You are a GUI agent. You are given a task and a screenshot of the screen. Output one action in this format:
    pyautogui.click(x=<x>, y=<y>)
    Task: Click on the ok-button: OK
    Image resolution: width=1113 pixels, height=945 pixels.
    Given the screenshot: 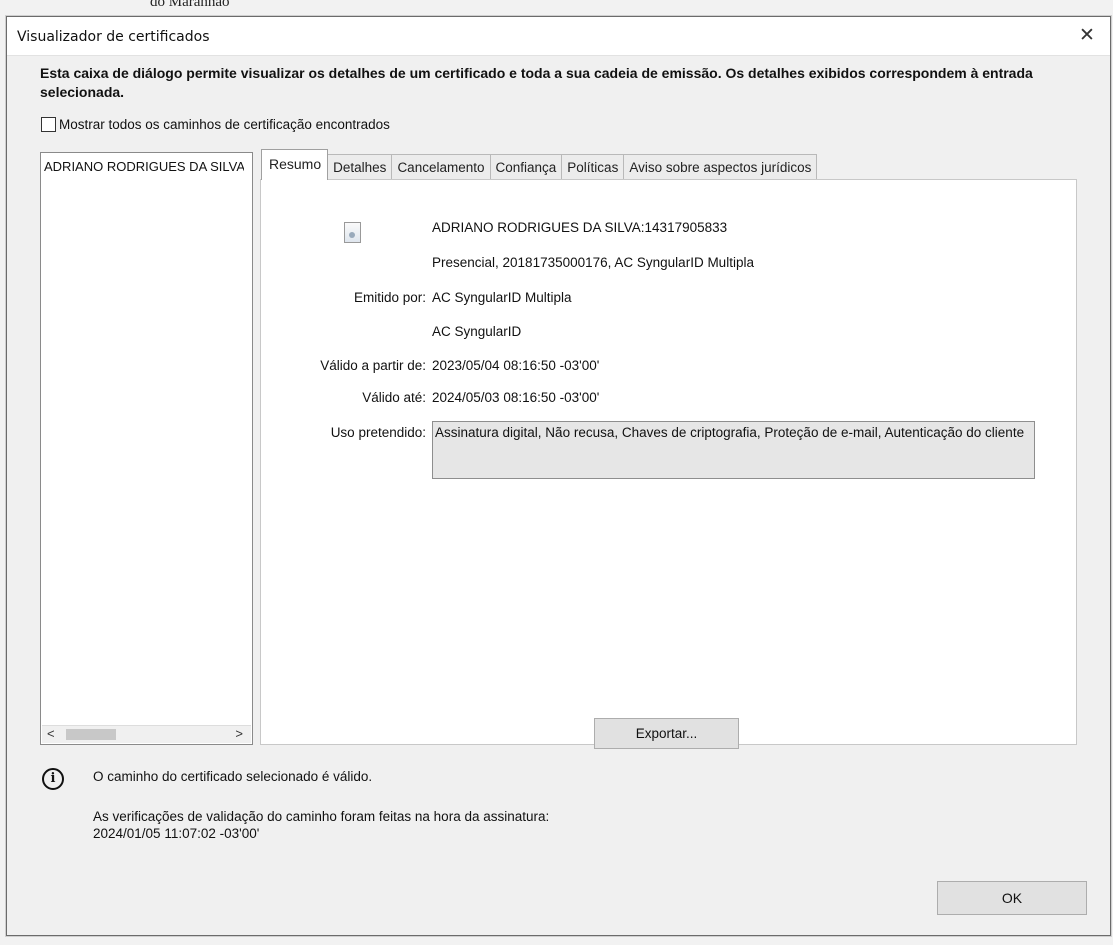 What is the action you would take?
    pyautogui.click(x=1012, y=898)
    